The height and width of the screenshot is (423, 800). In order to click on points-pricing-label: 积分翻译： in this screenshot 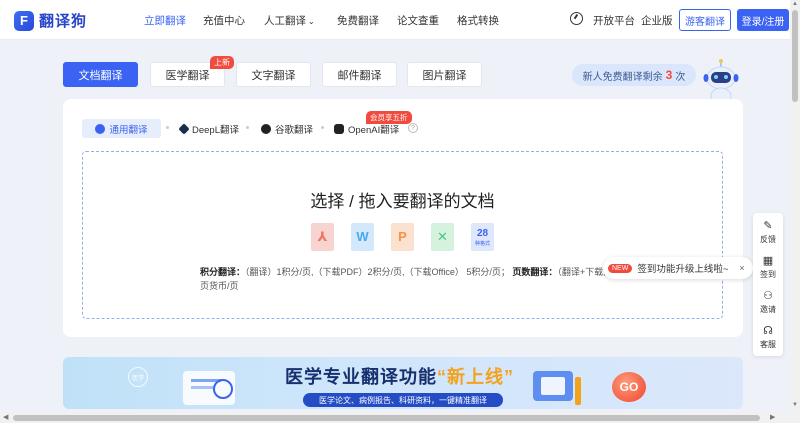, I will do `click(223, 272)`.